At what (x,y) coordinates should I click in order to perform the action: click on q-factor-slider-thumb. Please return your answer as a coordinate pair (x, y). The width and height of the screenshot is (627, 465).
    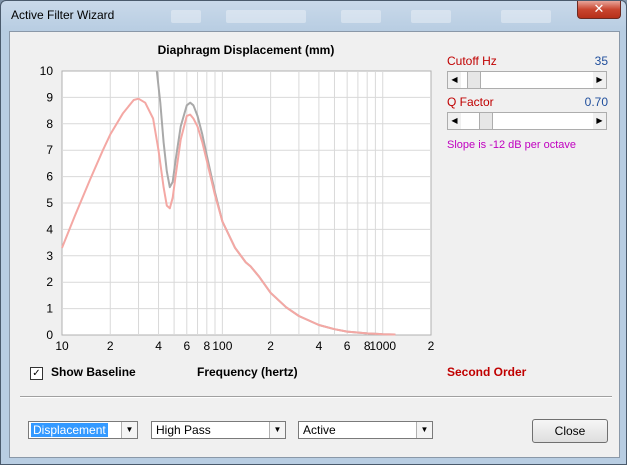
    Looking at the image, I should click on (485, 121).